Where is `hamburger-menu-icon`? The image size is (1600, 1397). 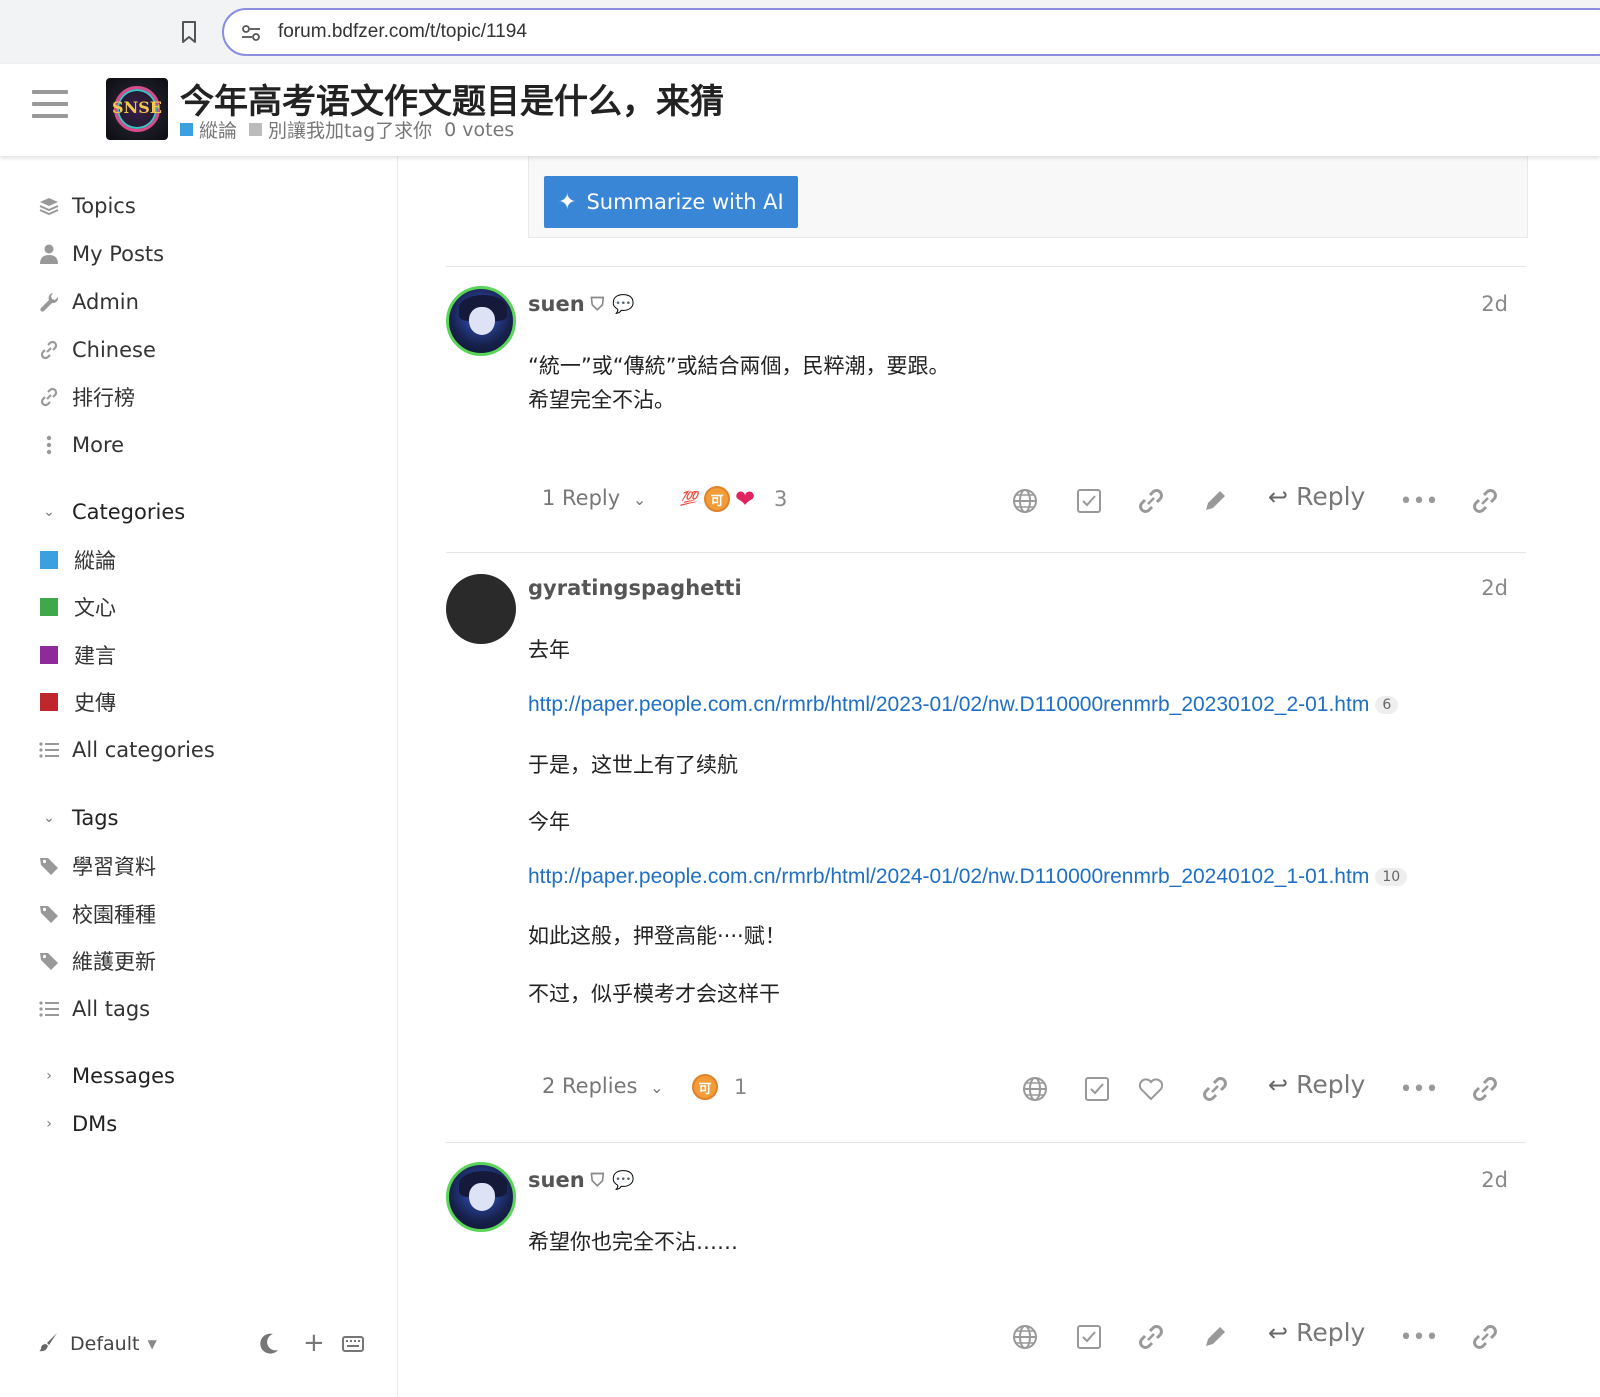
hamburger-menu-icon is located at coordinates (50, 106).